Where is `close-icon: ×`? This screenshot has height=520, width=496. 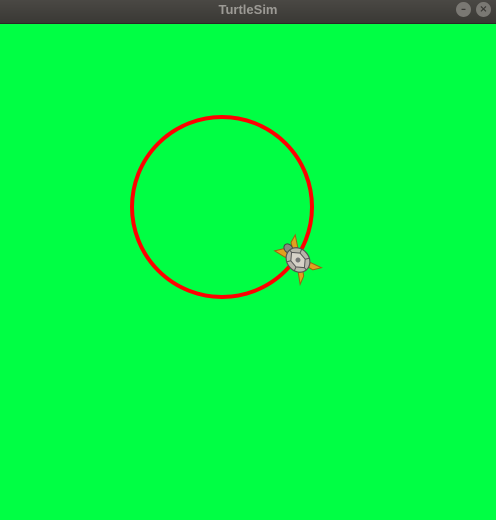
close-icon: × is located at coordinates (483, 9).